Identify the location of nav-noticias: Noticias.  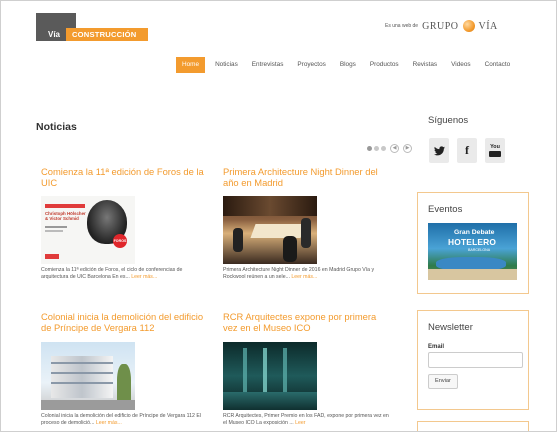
(226, 65).